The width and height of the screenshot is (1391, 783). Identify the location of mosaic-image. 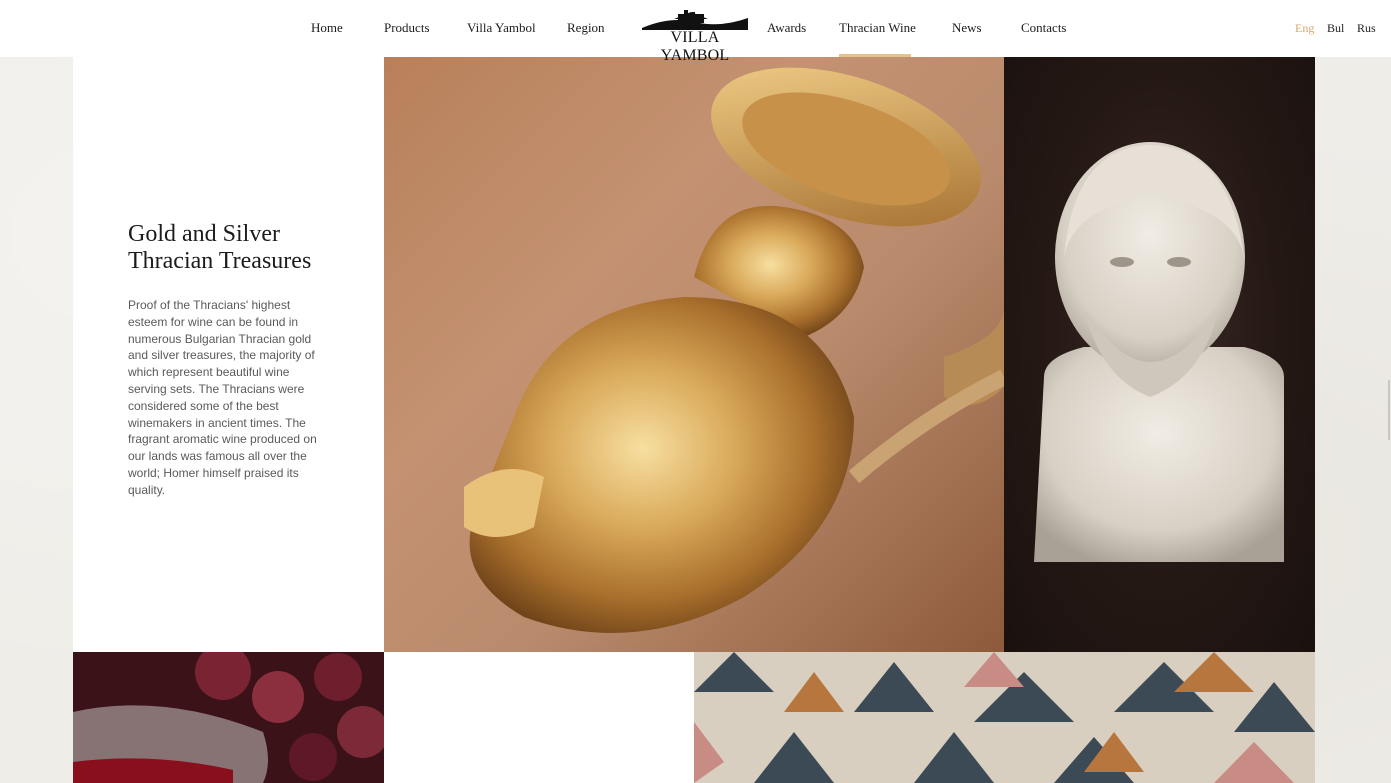
(1004, 717).